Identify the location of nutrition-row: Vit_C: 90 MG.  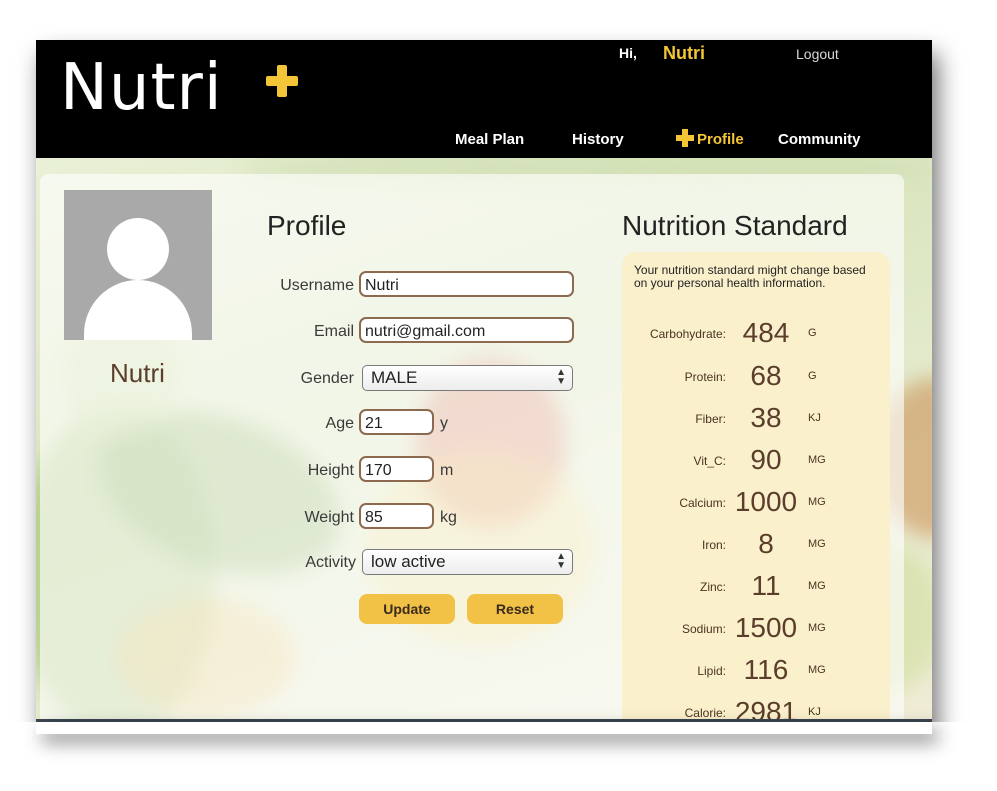
(756, 460).